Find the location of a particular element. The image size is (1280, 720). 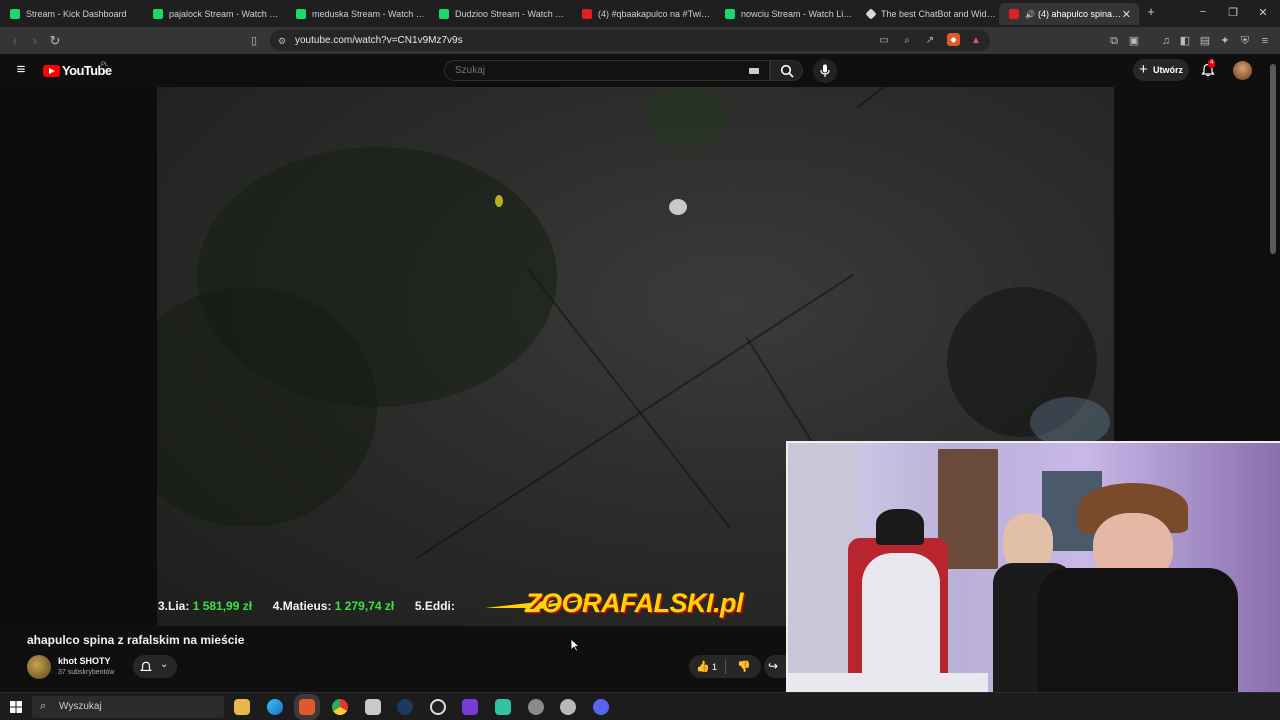

new-tab-button: + is located at coordinates (1151, 11).